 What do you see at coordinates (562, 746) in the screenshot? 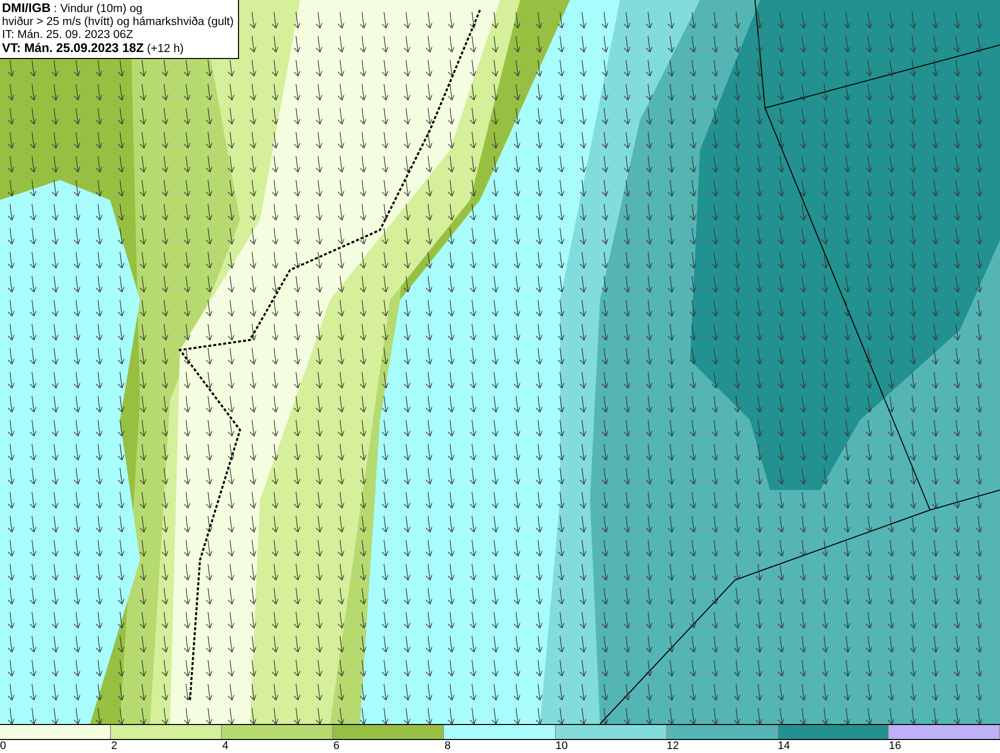
I see `legend-label: 10` at bounding box center [562, 746].